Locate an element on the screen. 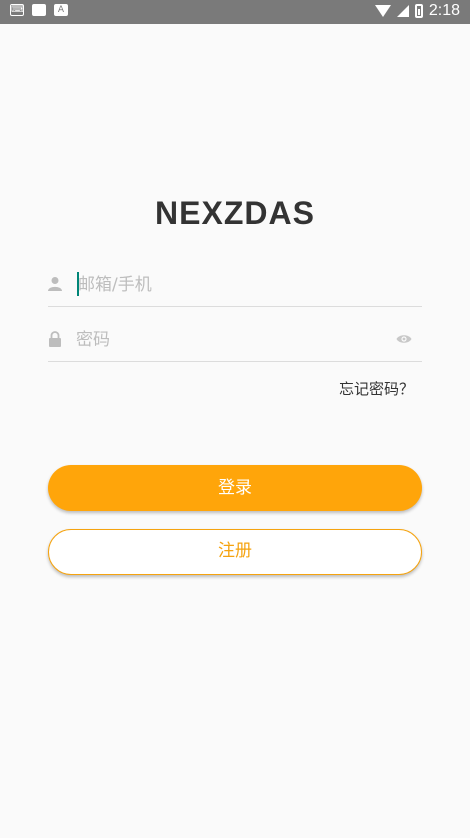 The width and height of the screenshot is (470, 838). battery-icon is located at coordinates (418, 11).